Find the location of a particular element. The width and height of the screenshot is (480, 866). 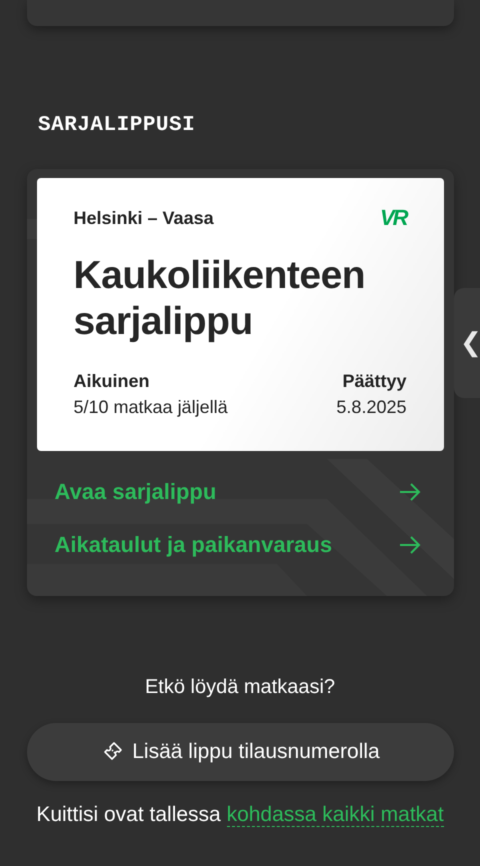

add-ticket-button: Lisää lippu tilausnumerolla is located at coordinates (240, 752).